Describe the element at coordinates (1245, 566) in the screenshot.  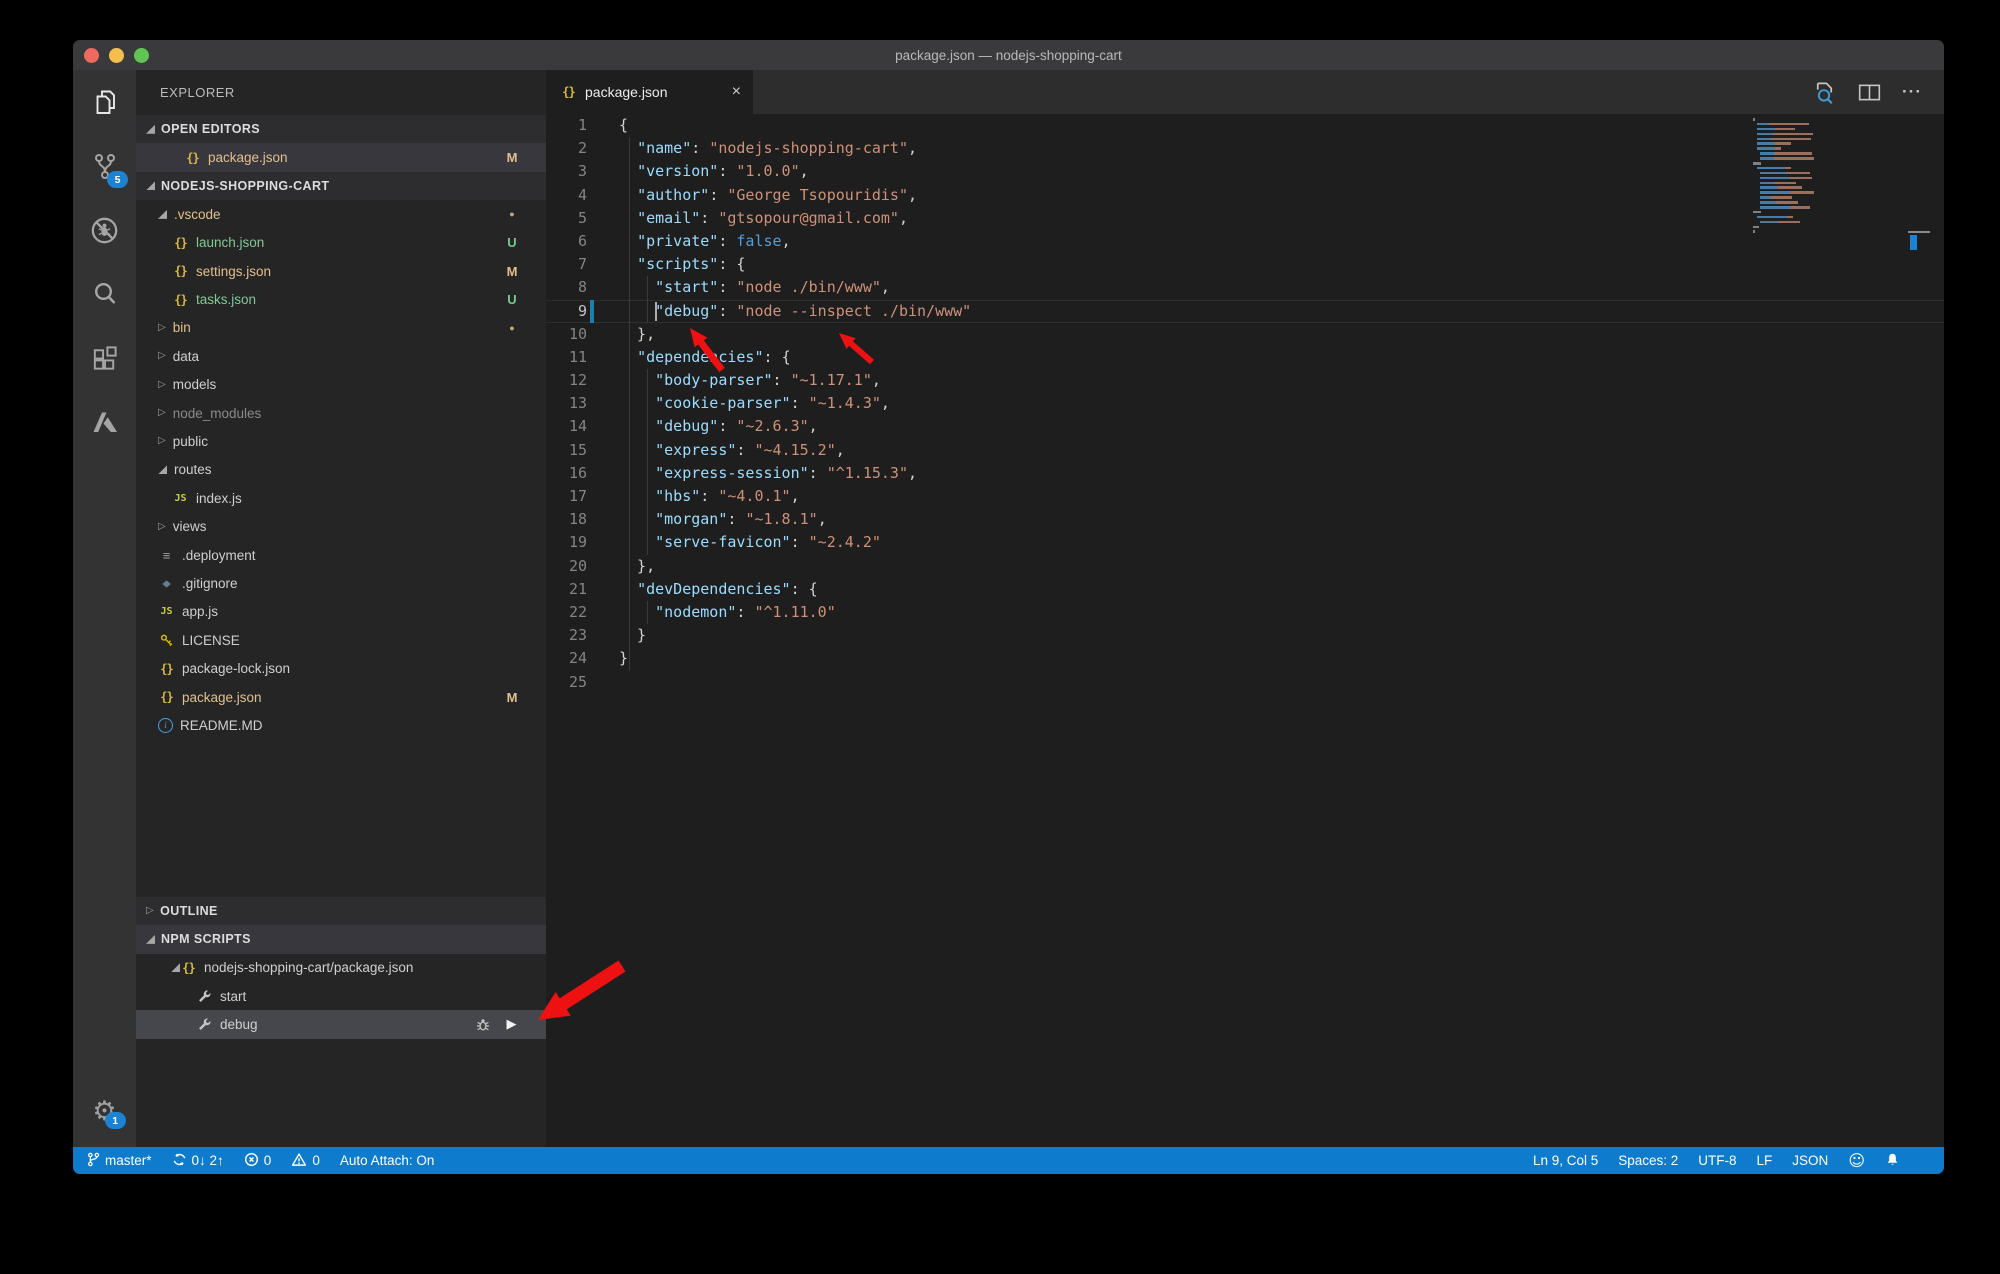
I see `code-line-20: 20 },` at that location.